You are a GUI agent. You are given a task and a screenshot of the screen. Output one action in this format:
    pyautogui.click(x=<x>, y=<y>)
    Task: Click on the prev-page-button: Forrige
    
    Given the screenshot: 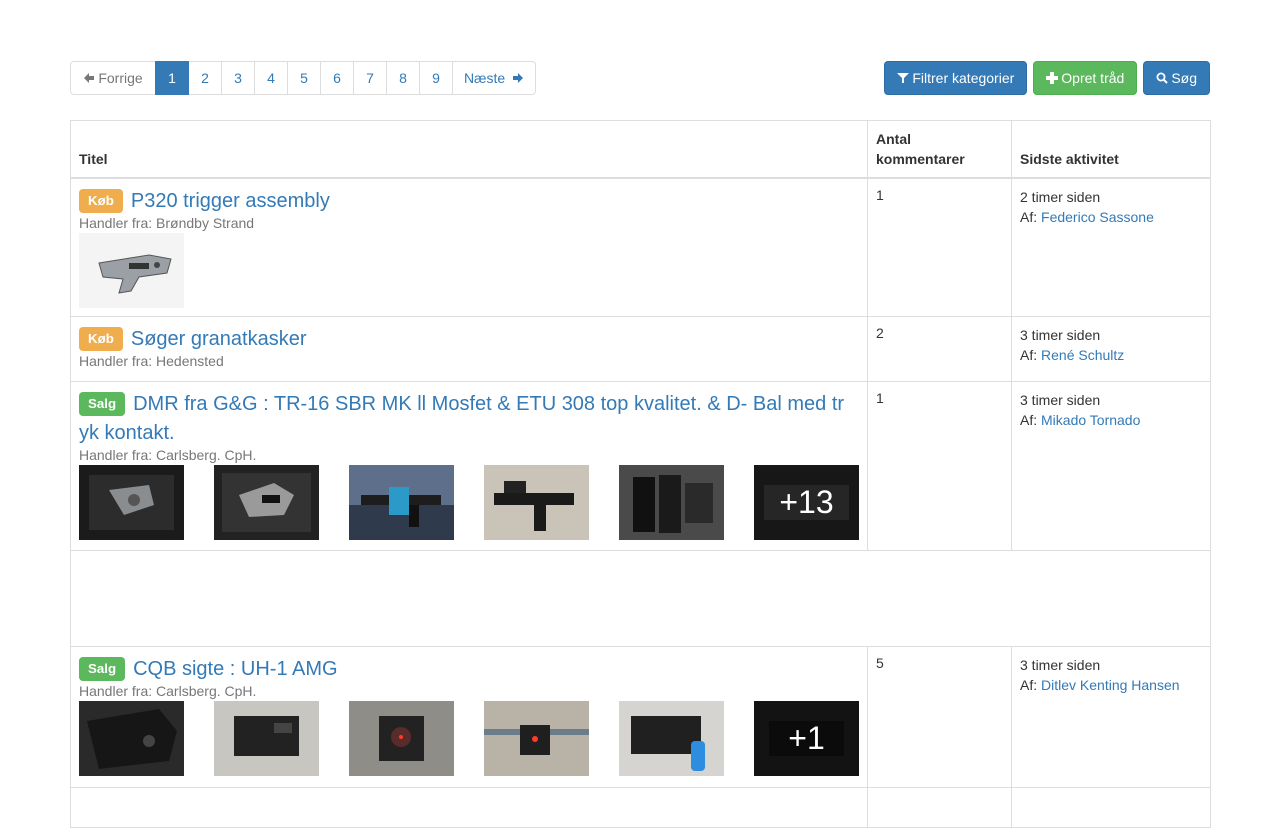 What is the action you would take?
    pyautogui.click(x=113, y=78)
    